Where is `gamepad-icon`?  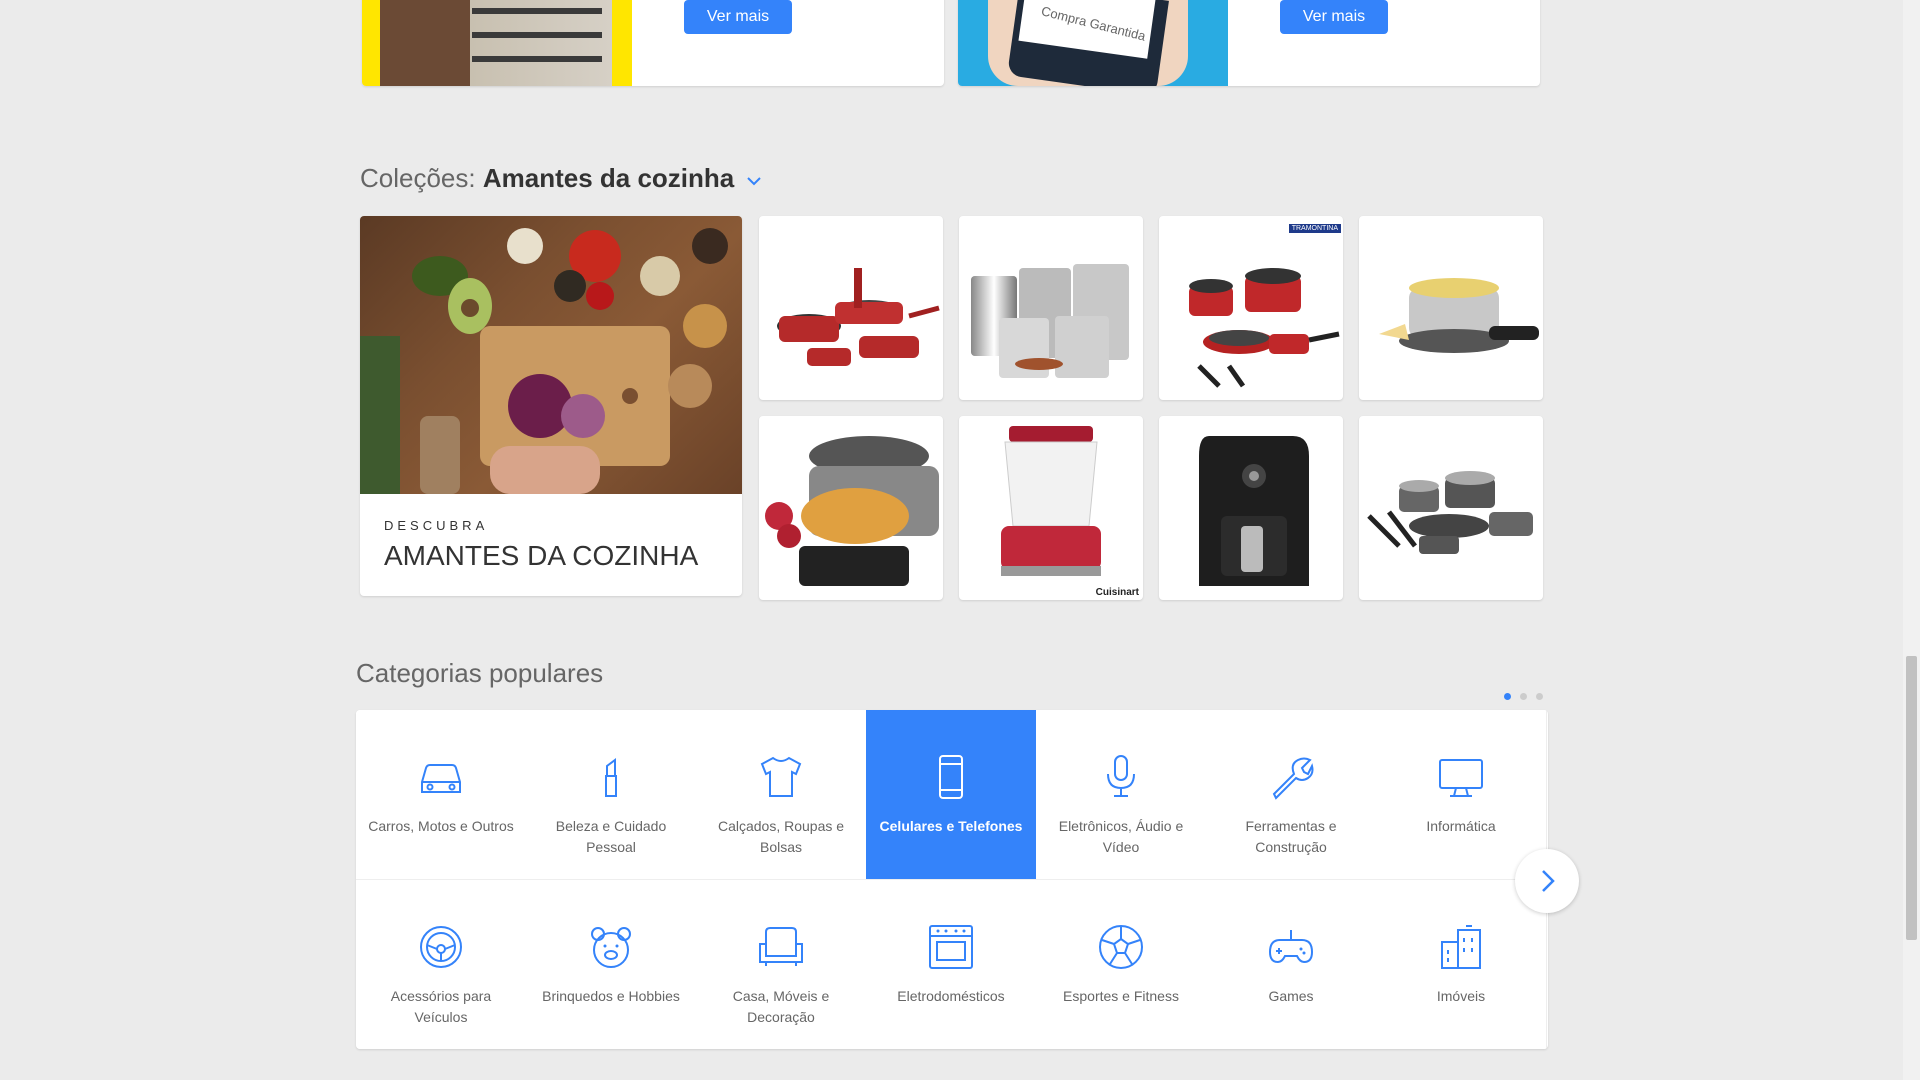
gamepad-icon is located at coordinates (1291, 947).